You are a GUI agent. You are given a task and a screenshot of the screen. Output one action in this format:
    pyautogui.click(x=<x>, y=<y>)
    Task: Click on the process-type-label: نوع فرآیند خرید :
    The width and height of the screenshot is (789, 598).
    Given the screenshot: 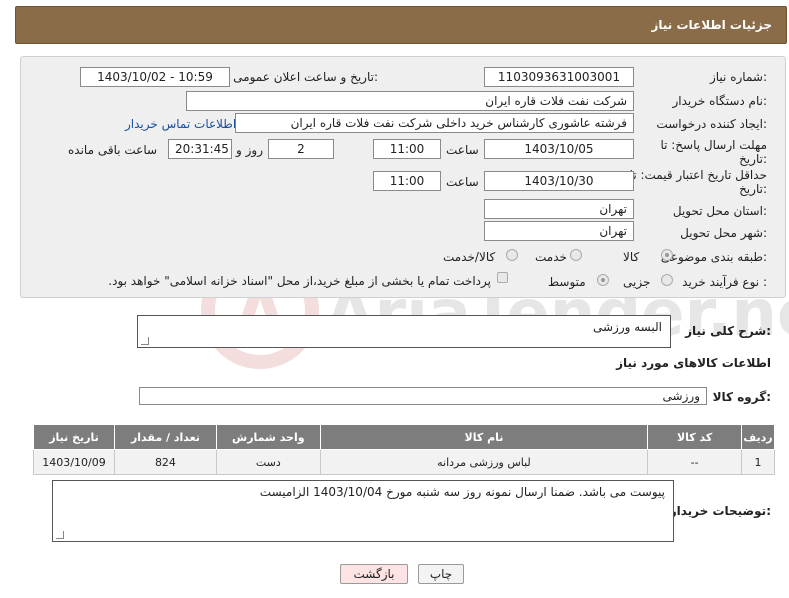 What is the action you would take?
    pyautogui.click(x=724, y=282)
    